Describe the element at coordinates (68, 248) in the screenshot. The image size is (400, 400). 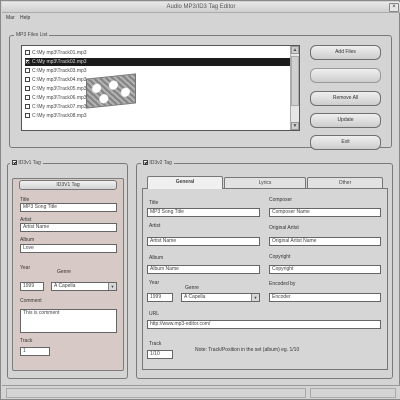
I see `v1-album-field: Love` at that location.